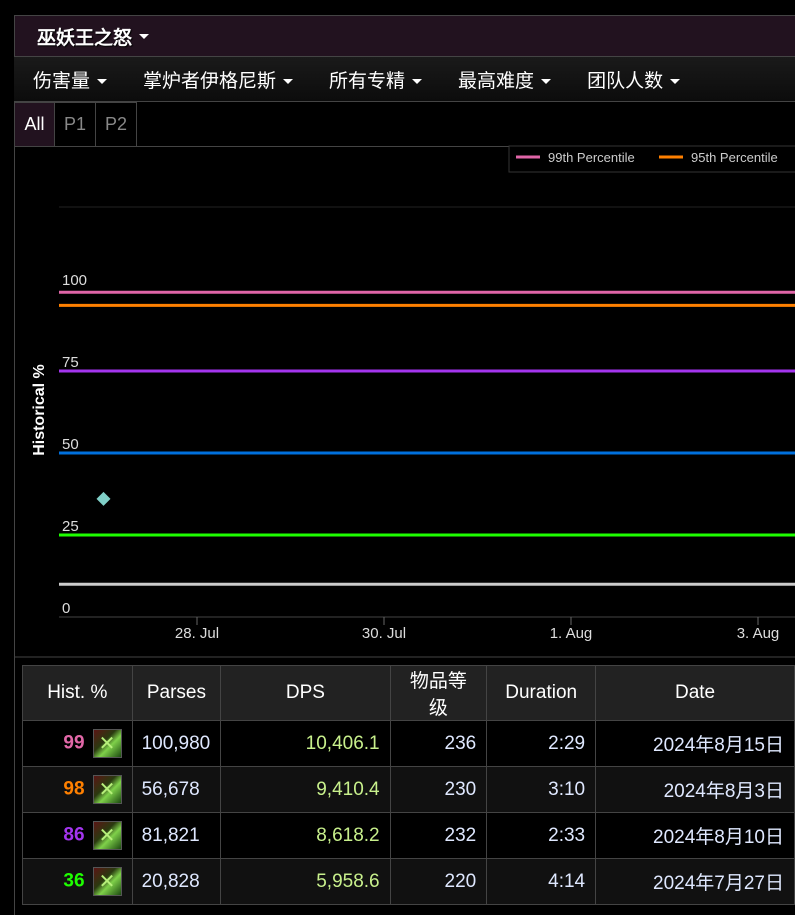 Image resolution: width=795 pixels, height=915 pixels. I want to click on ilvl-cell: 232, so click(438, 835).